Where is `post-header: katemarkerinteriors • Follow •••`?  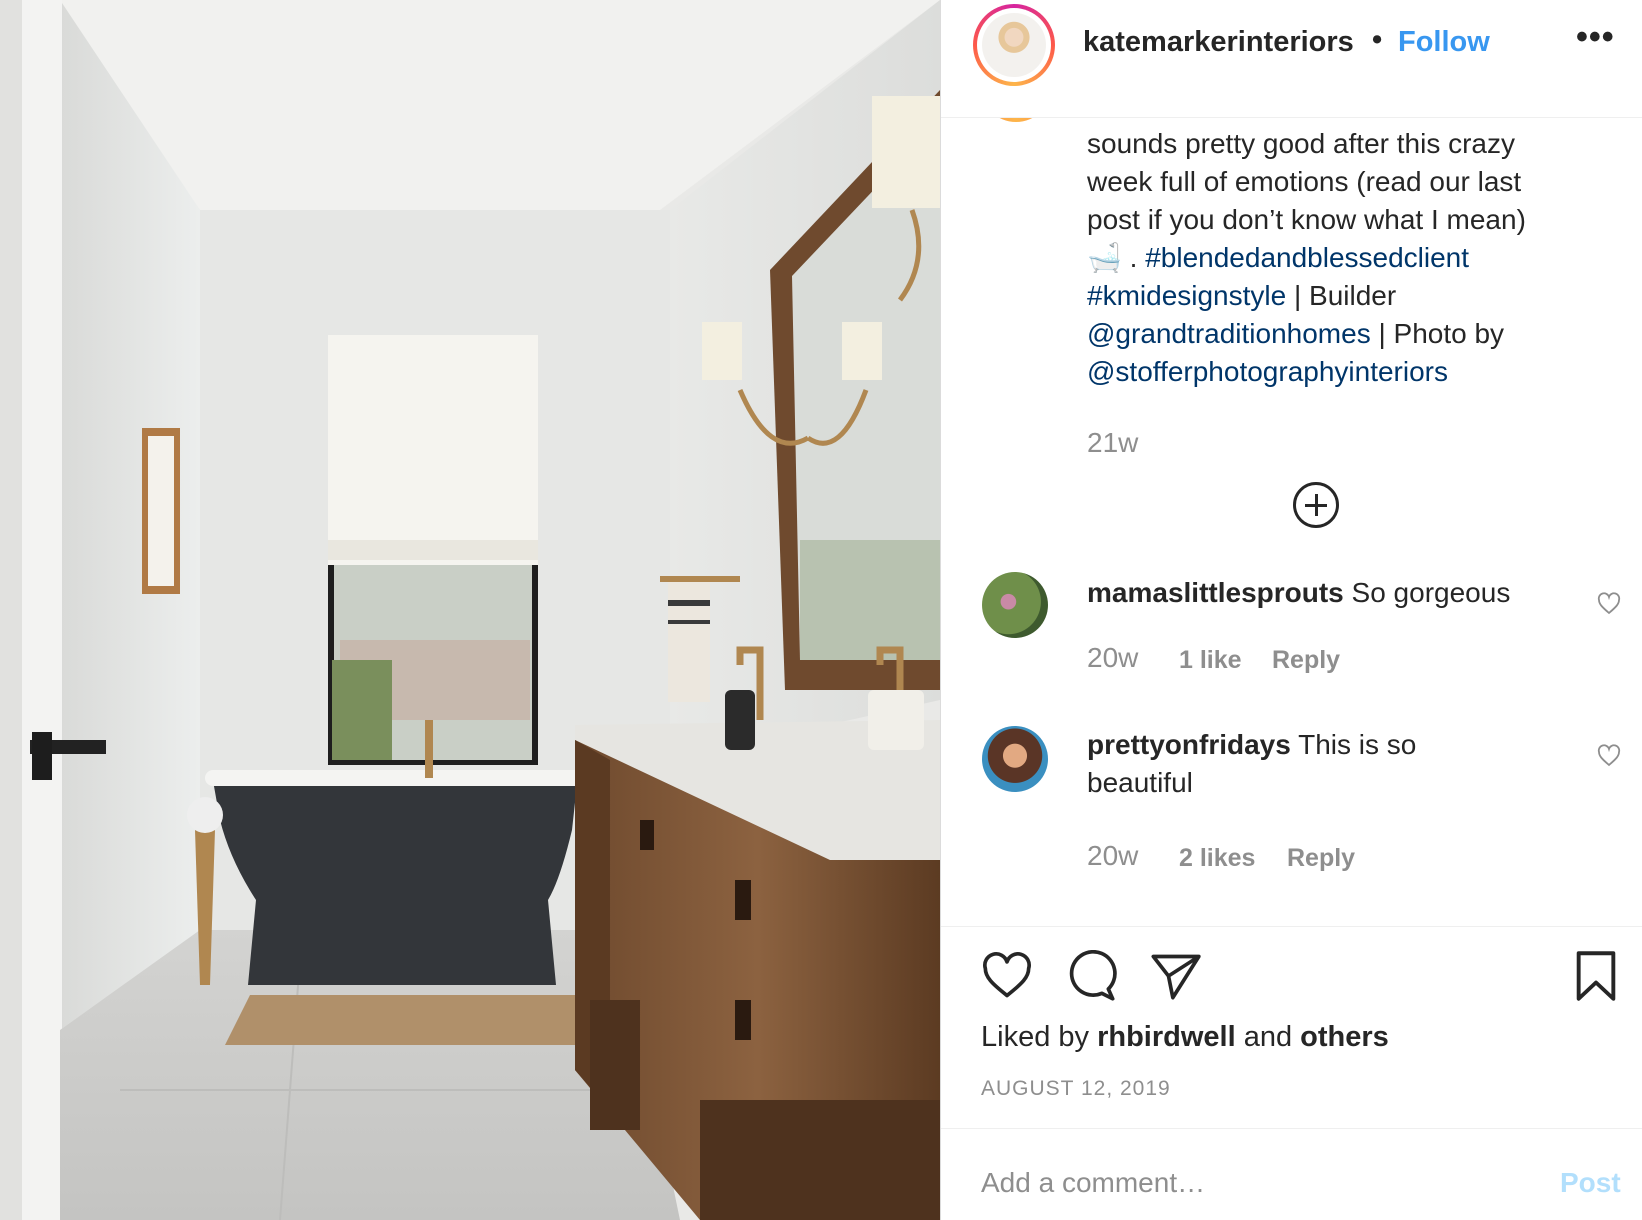
post-header: katemarkerinteriors • Follow ••• is located at coordinates (1291, 59).